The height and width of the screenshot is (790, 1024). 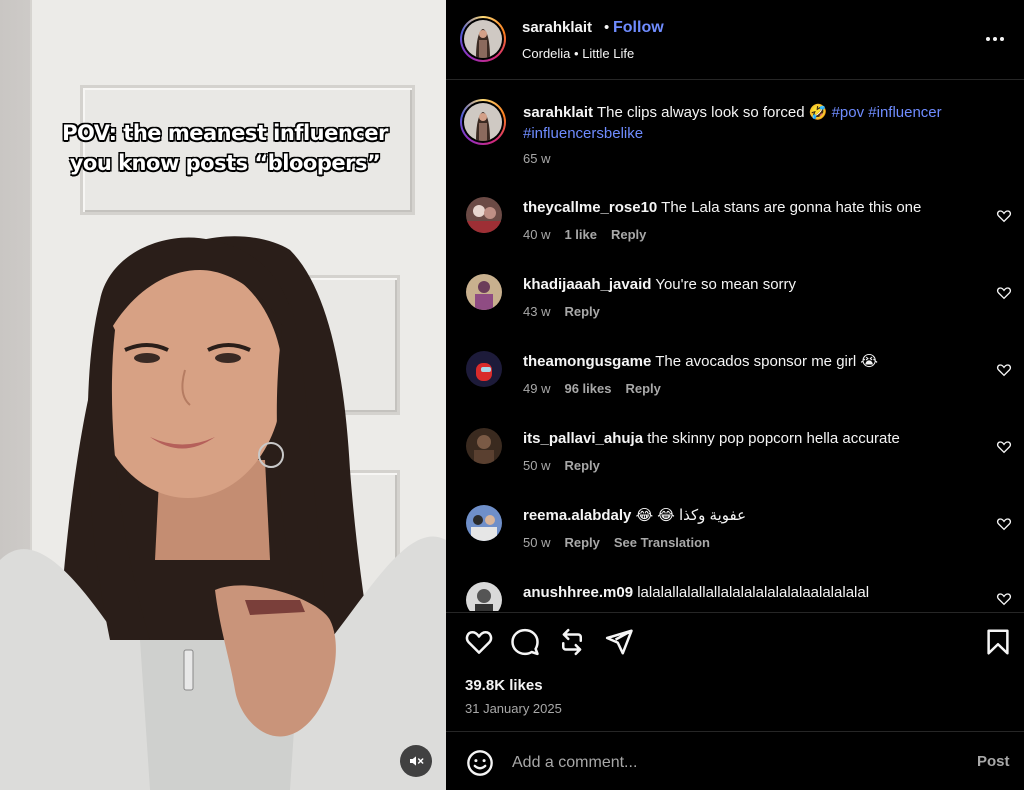 What do you see at coordinates (572, 642) in the screenshot?
I see `repost-icon` at bounding box center [572, 642].